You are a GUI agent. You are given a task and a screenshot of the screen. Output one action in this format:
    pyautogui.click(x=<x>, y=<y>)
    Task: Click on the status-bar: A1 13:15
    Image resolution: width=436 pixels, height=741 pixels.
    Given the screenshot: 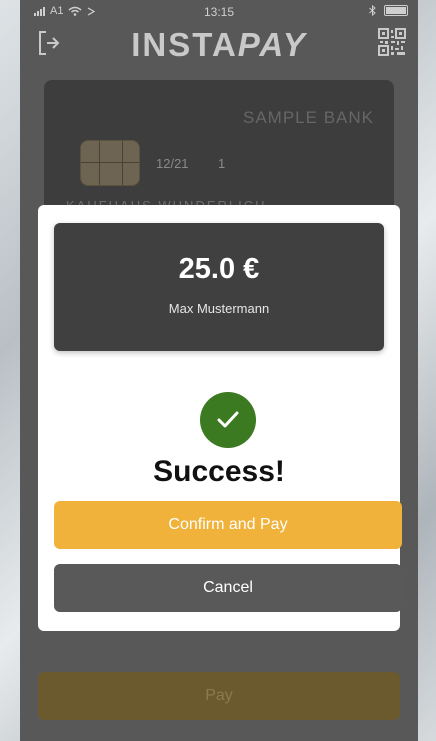 What is the action you would take?
    pyautogui.click(x=219, y=11)
    